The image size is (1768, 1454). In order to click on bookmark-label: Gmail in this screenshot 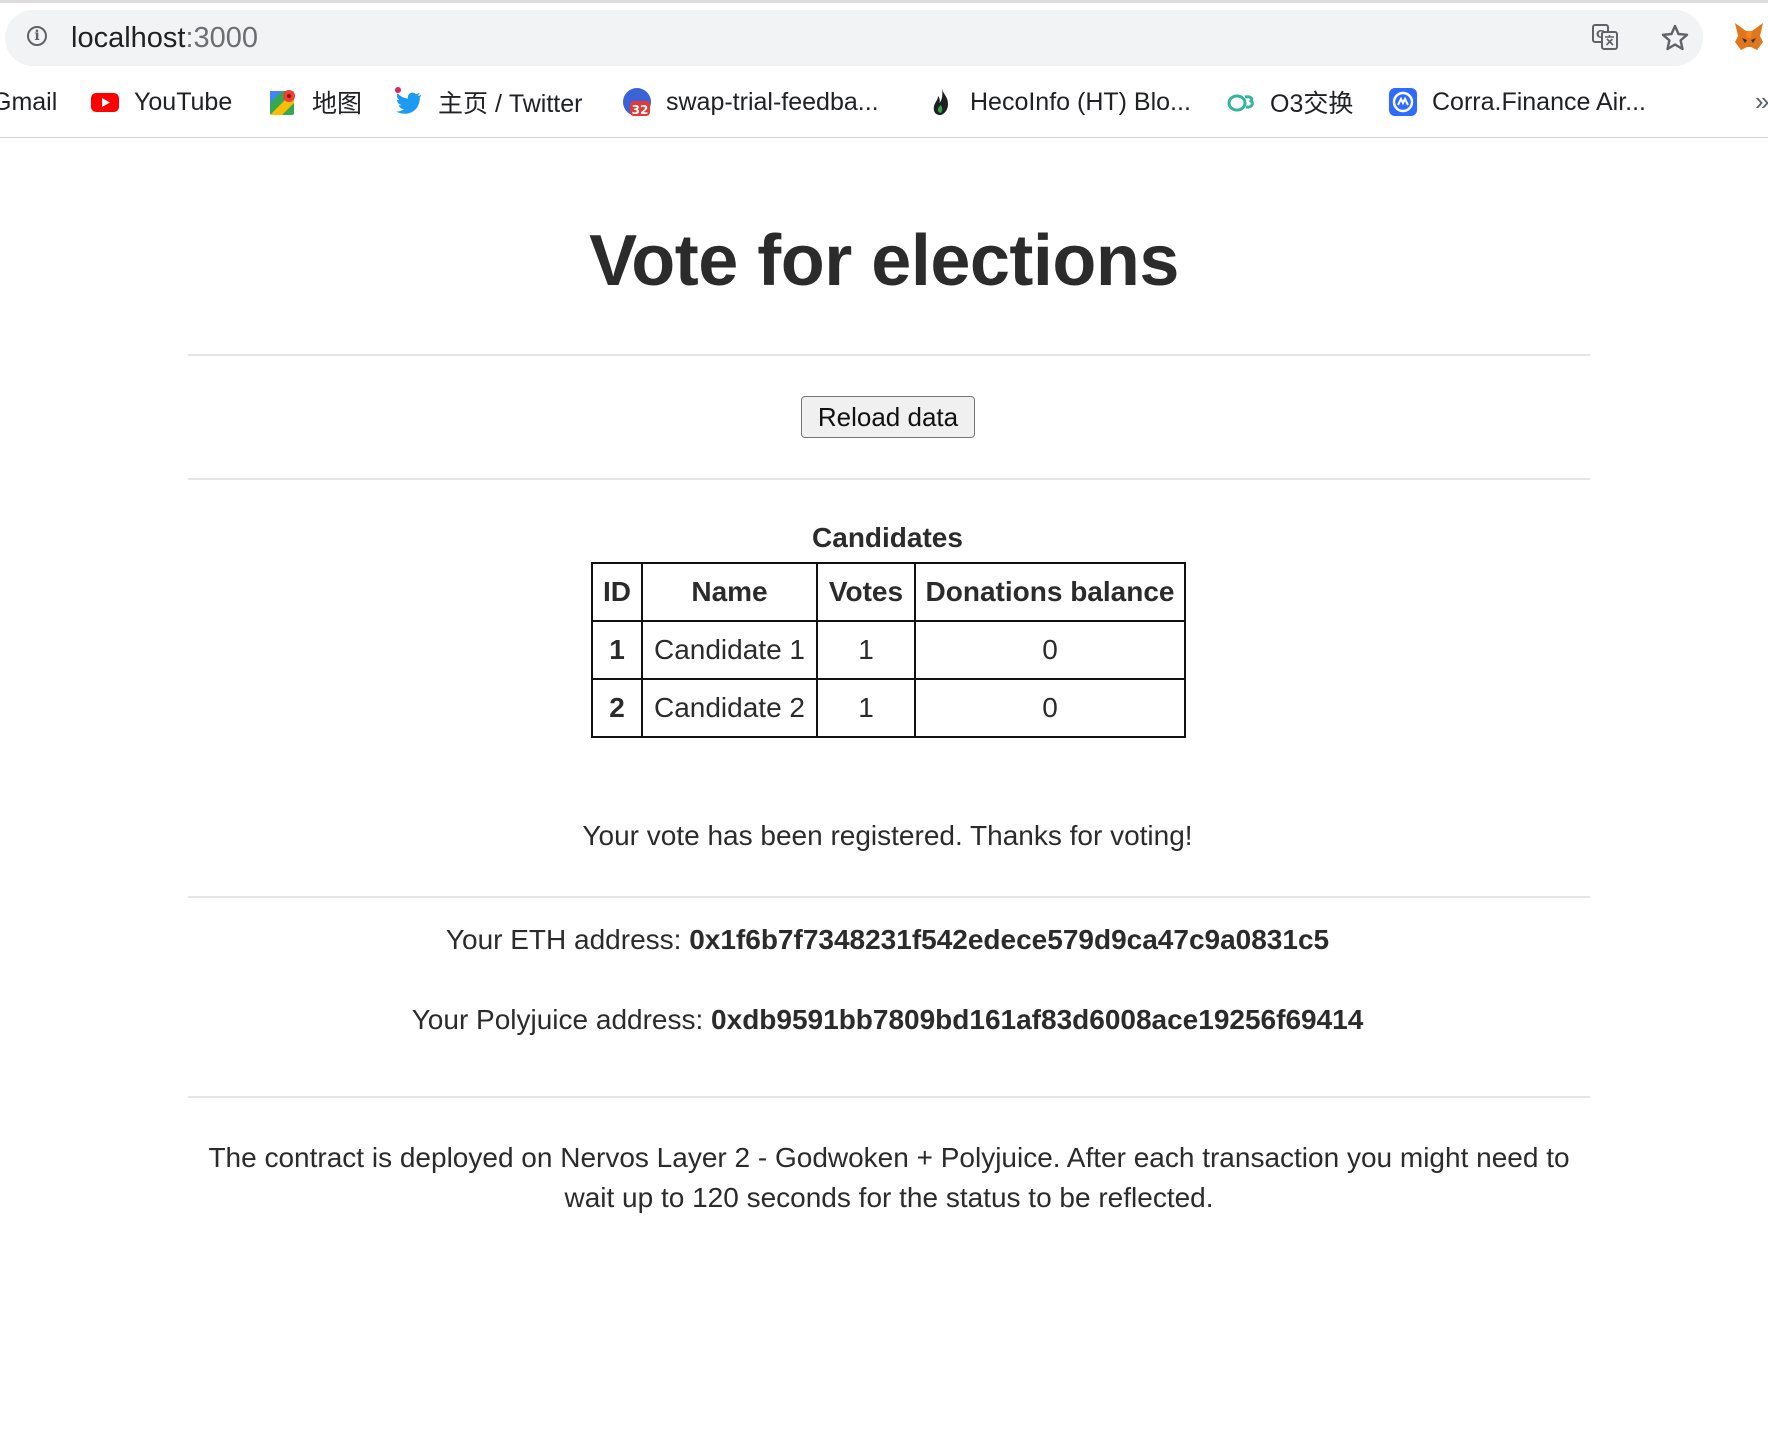, I will do `click(29, 101)`.